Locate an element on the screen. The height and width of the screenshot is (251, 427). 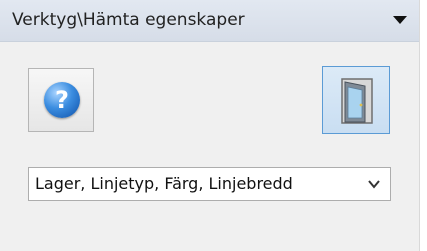
help-icon: ? is located at coordinates (62, 100).